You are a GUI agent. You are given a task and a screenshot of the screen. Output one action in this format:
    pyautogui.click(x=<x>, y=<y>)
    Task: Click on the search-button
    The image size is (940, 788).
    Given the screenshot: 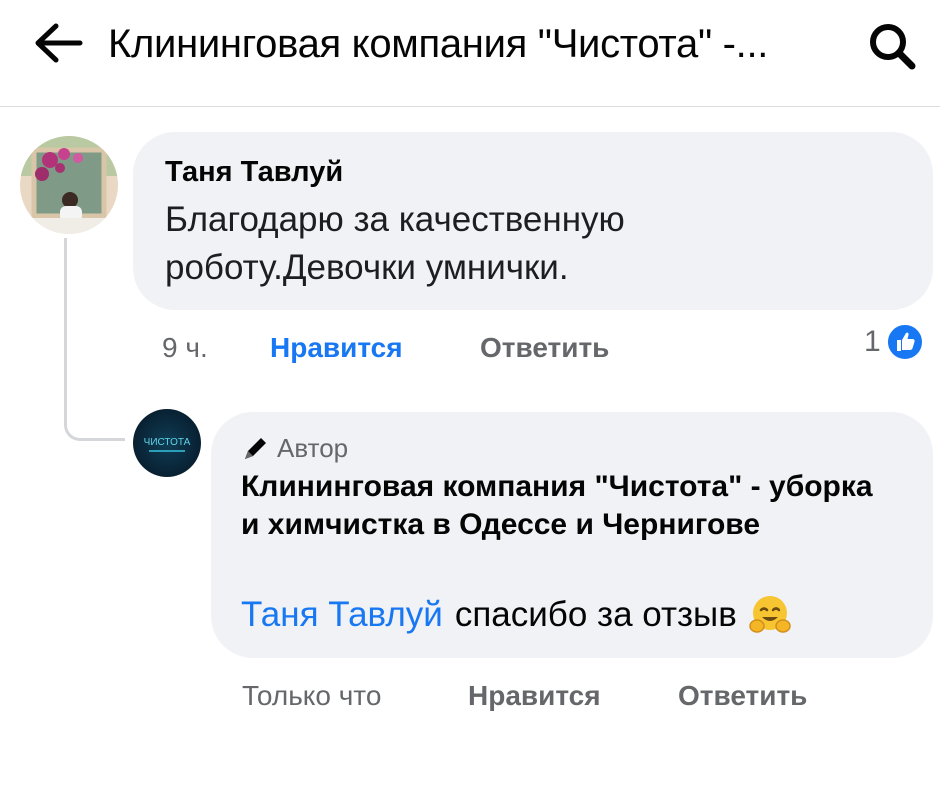 What is the action you would take?
    pyautogui.click(x=892, y=44)
    